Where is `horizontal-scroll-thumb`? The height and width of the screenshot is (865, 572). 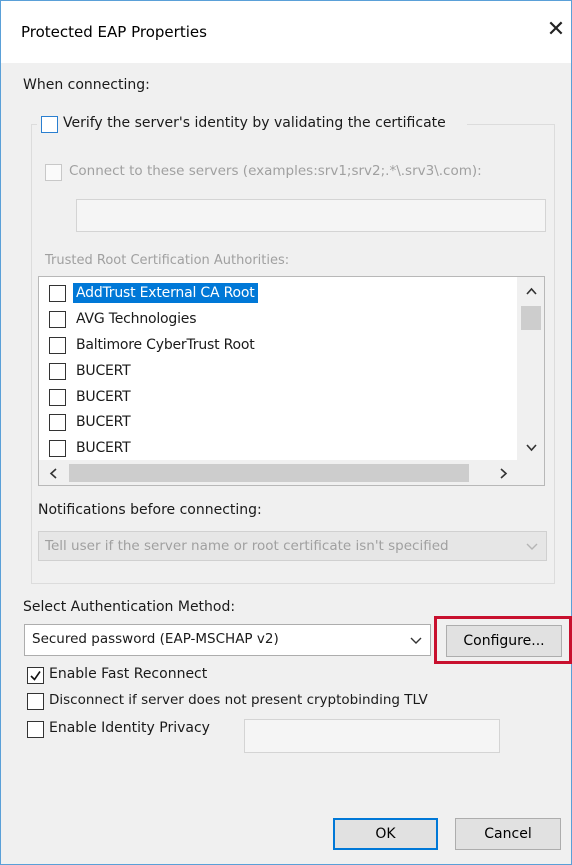 horizontal-scroll-thumb is located at coordinates (269, 473).